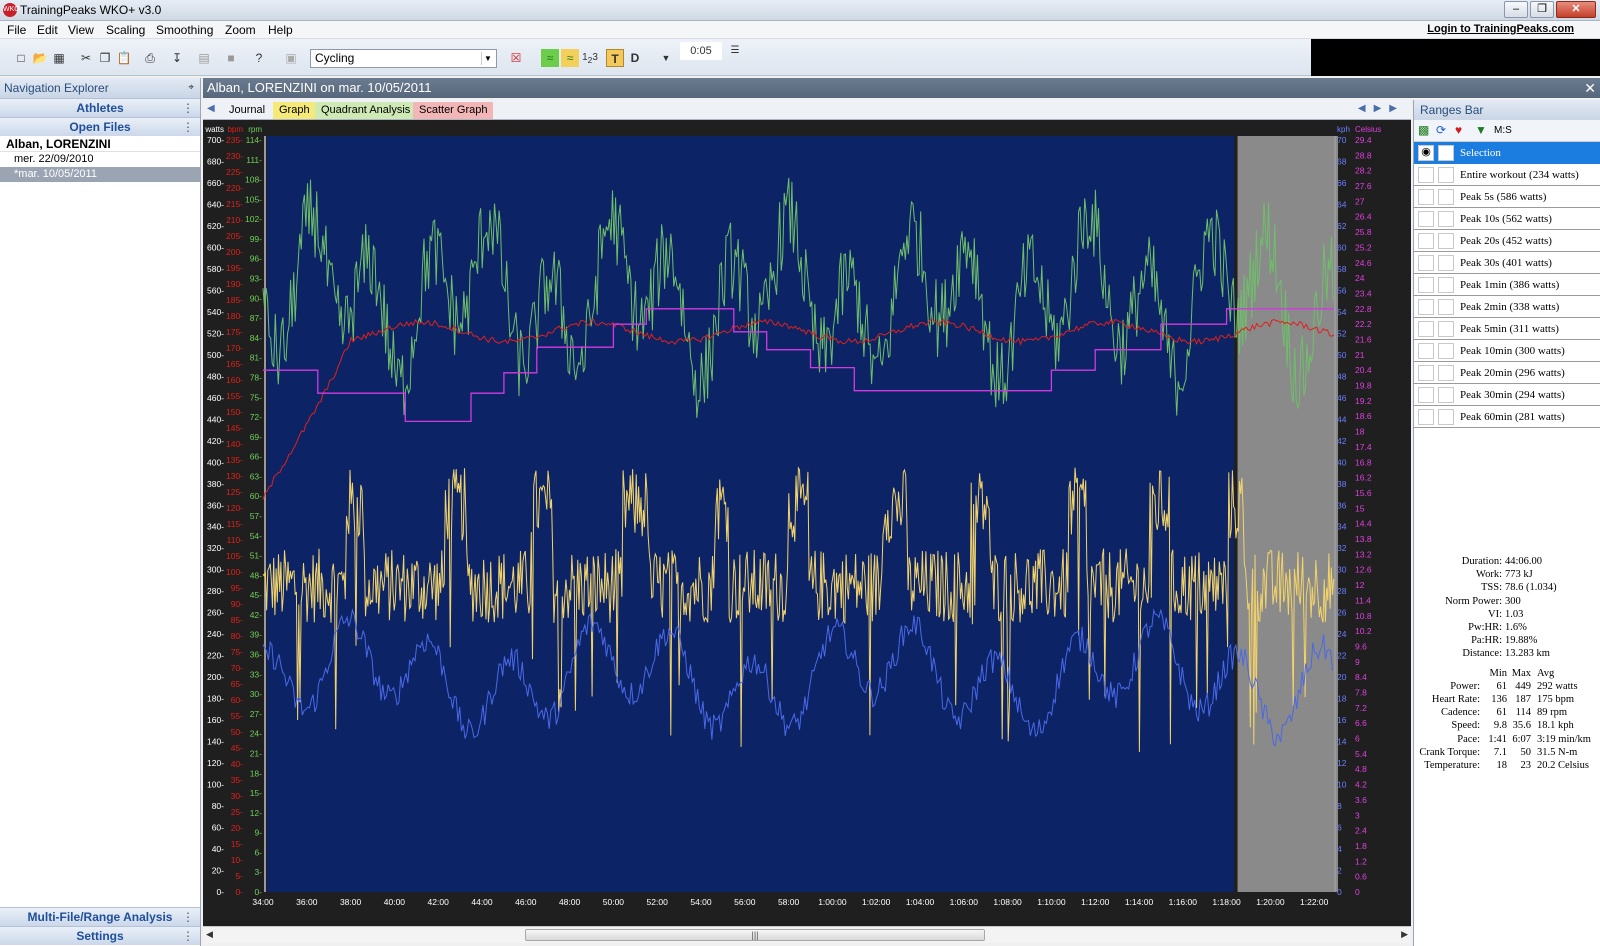  I want to click on range-item: Peak 10min (300 watts), so click(1507, 351).